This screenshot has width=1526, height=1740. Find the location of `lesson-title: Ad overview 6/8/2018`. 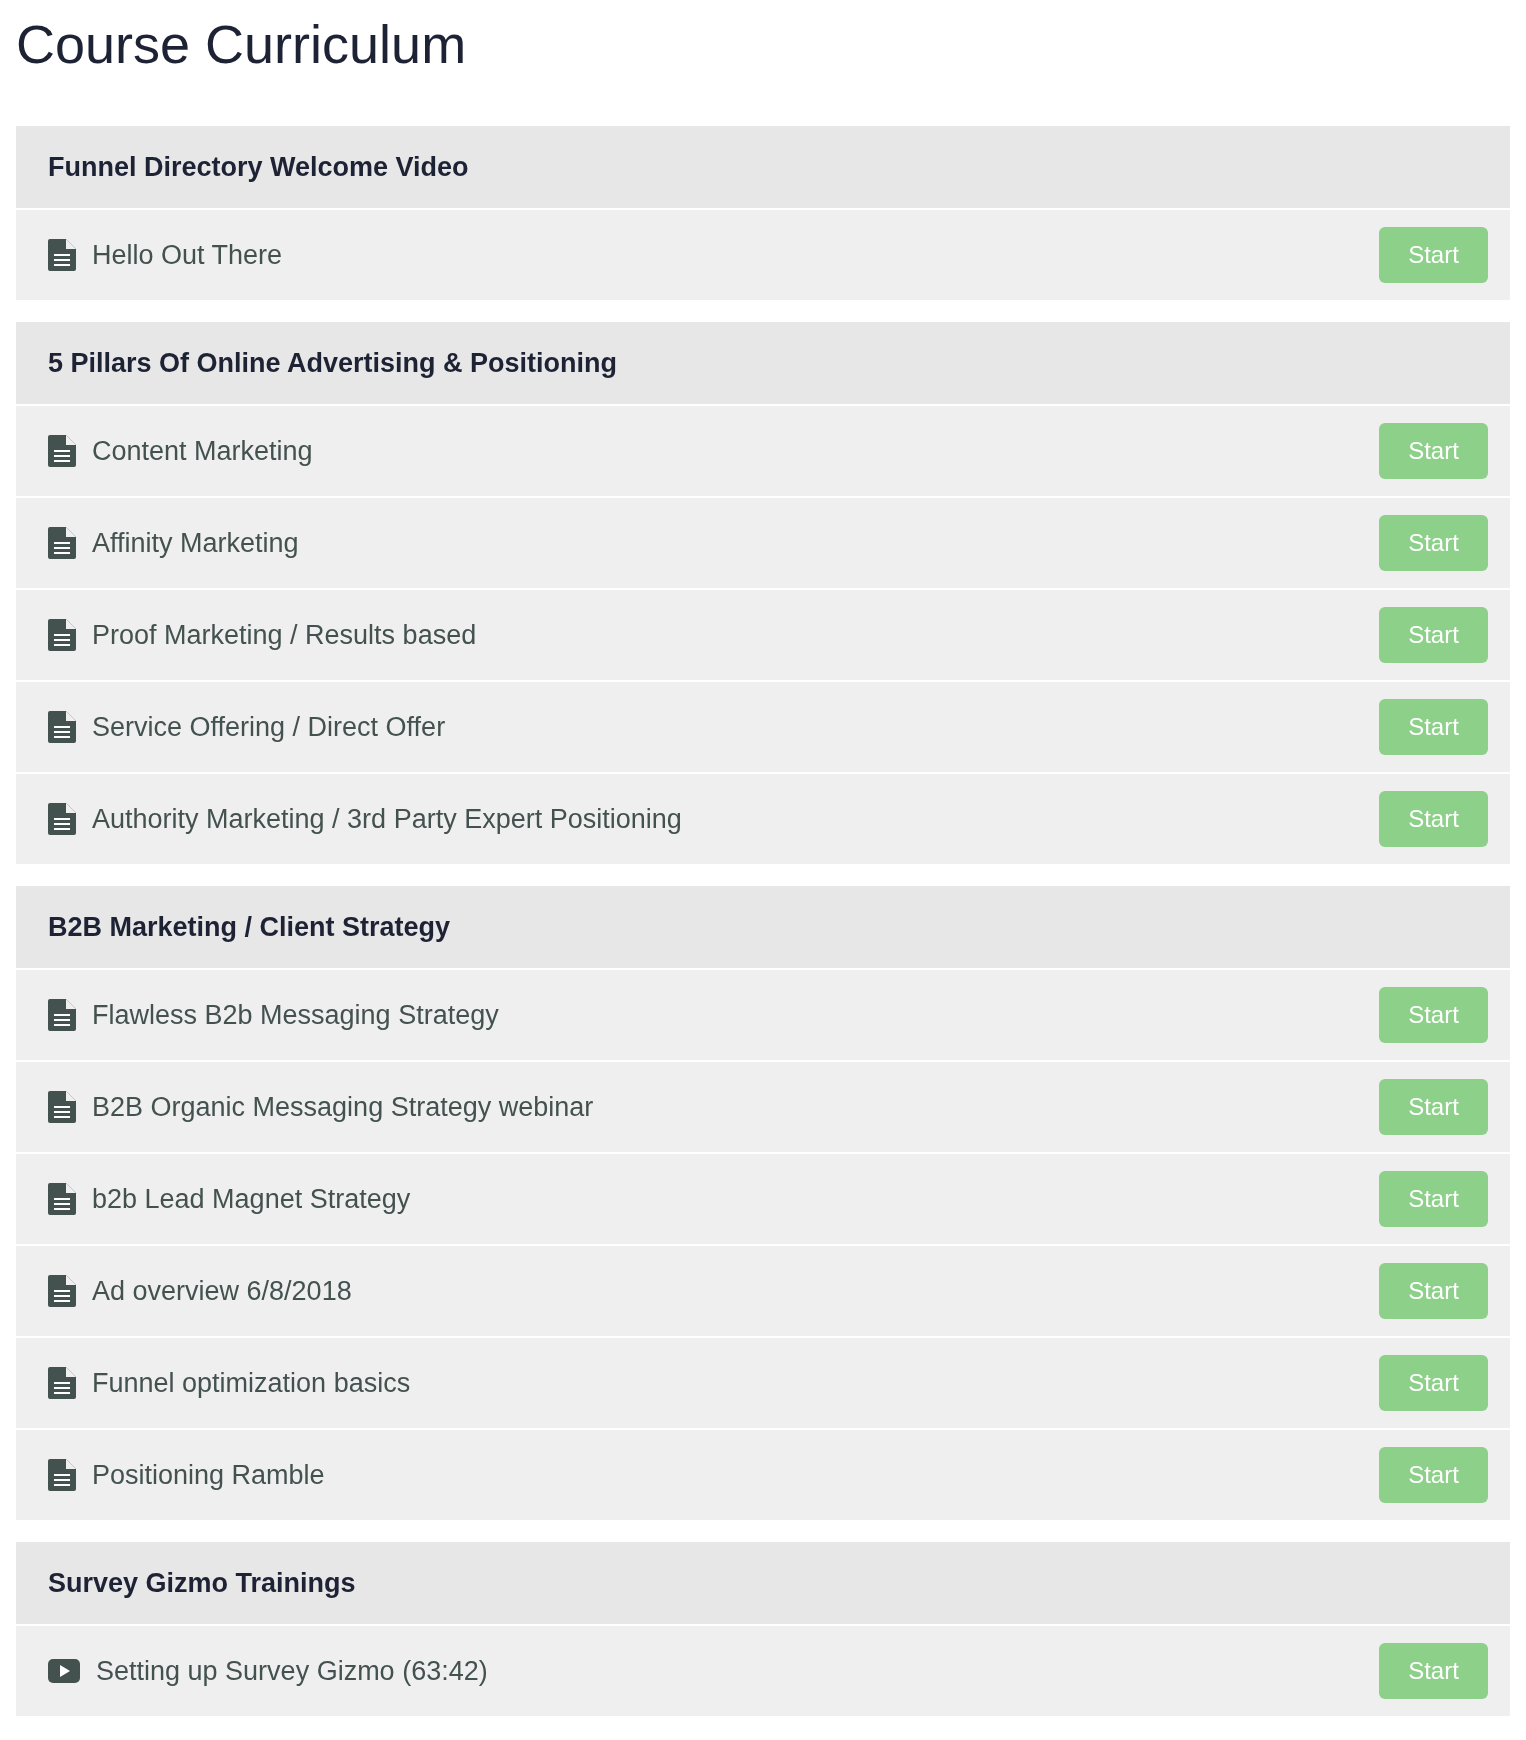

lesson-title: Ad overview 6/8/2018 is located at coordinates (222, 1291).